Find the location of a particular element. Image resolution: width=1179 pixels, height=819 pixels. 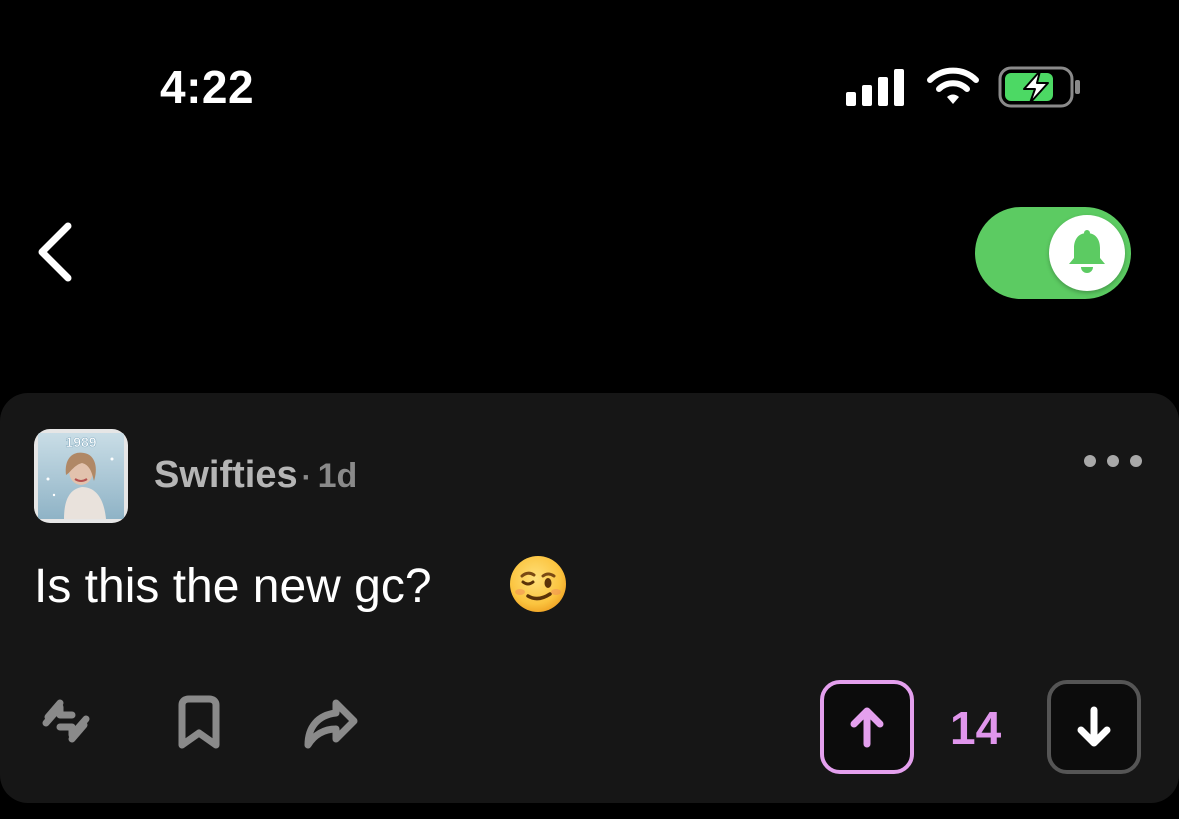

repost-icon is located at coordinates (66, 721).